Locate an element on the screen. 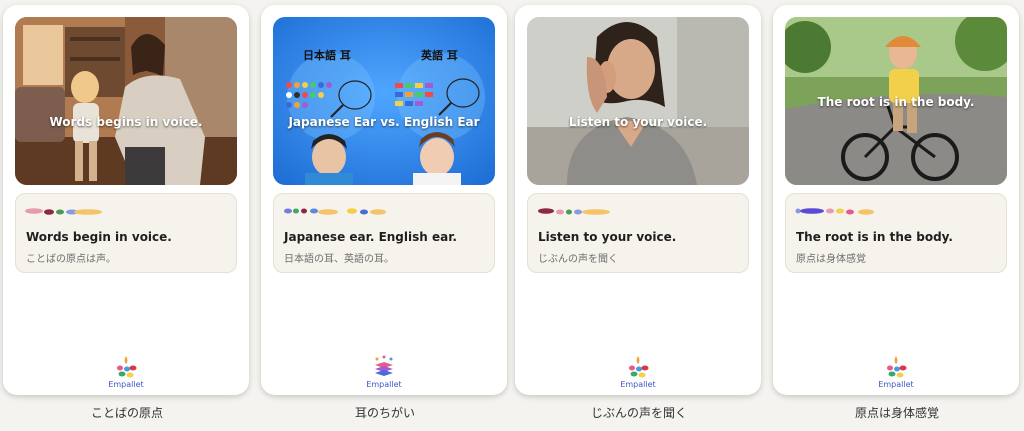  card-subtitle: 原点は身体感覚 is located at coordinates (831, 259).